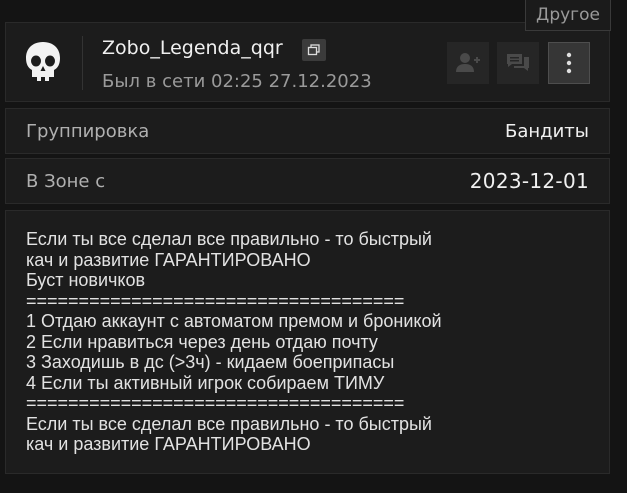  Describe the element at coordinates (529, 181) in the screenshot. I see `zone-since-value: 2023-12-01` at that location.